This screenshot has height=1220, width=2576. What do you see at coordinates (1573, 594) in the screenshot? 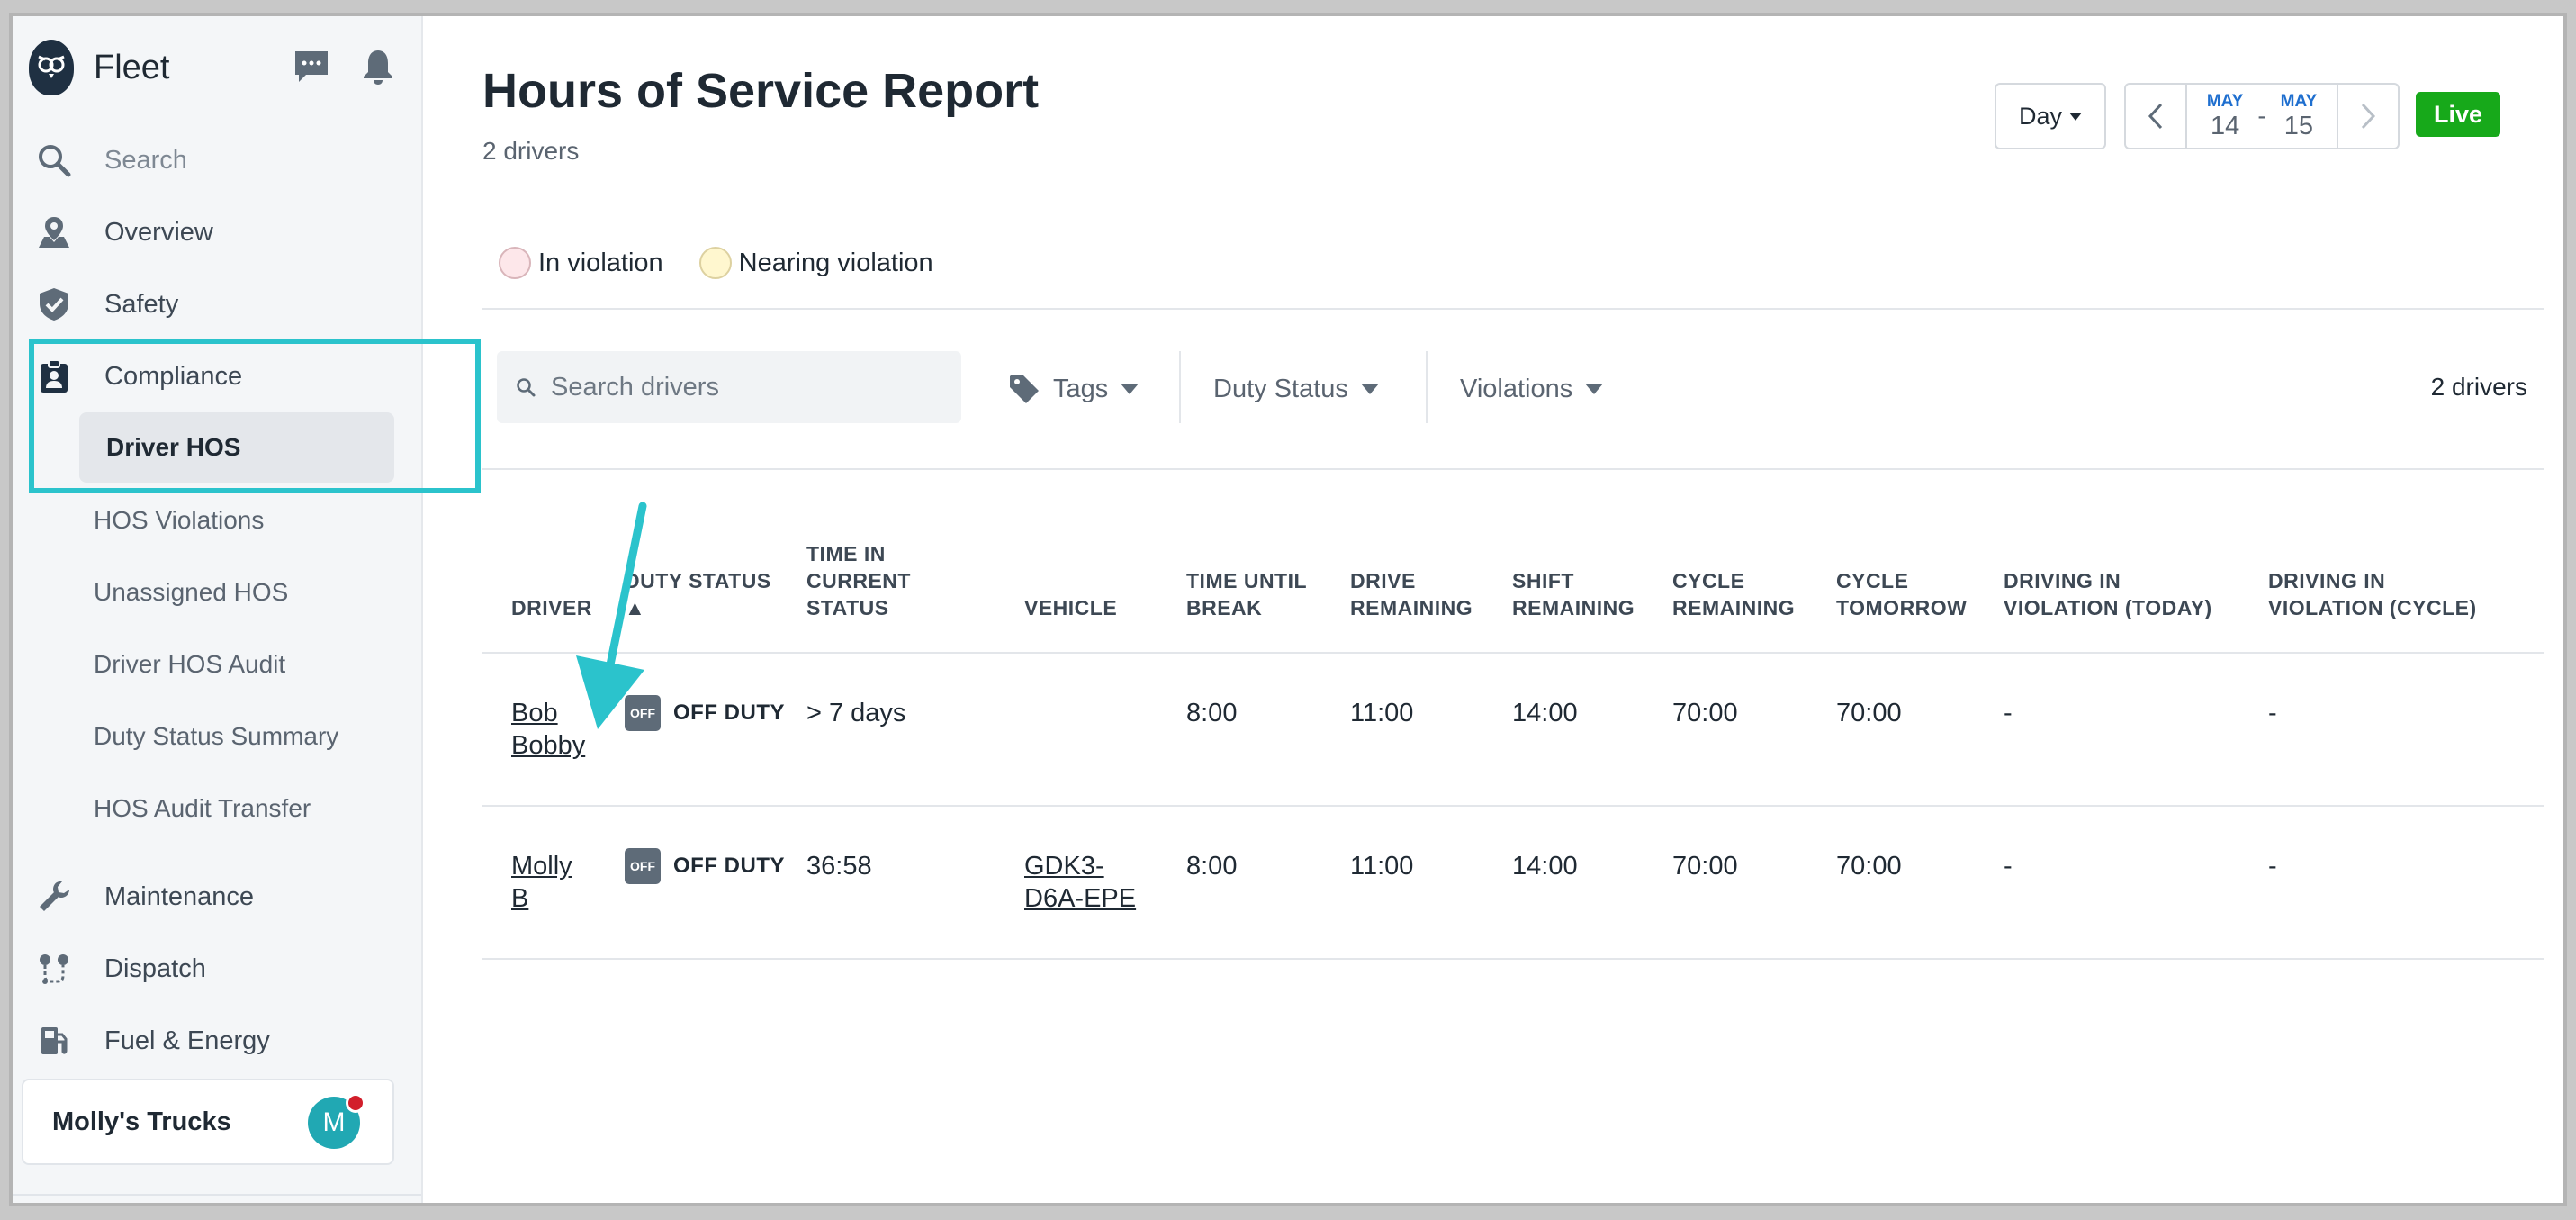
I see `col-shift-remaining: SHIFT REMAINING` at bounding box center [1573, 594].